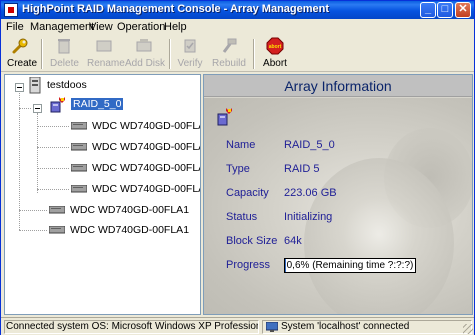 This screenshot has width=475, height=335. I want to click on array-info-header: Array Information, so click(338, 86).